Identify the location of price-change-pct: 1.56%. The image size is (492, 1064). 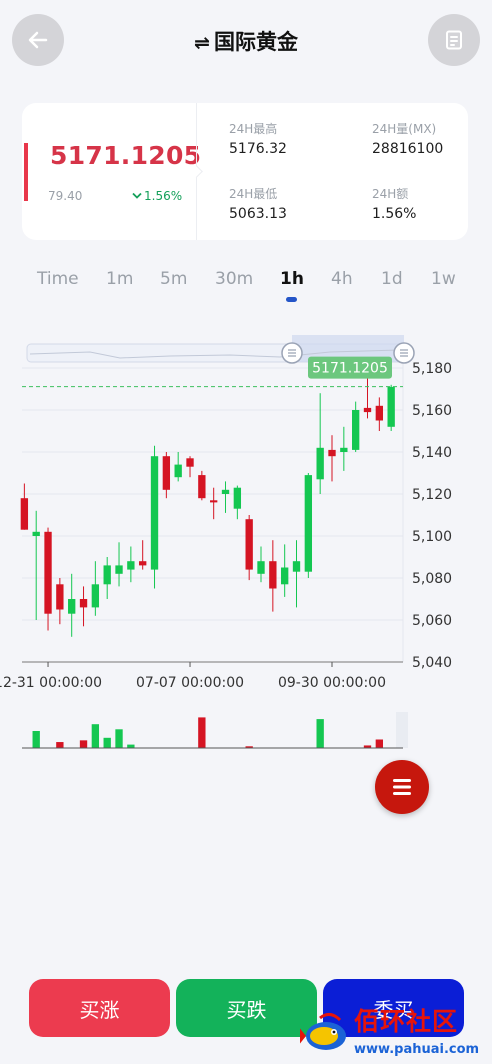
(157, 196).